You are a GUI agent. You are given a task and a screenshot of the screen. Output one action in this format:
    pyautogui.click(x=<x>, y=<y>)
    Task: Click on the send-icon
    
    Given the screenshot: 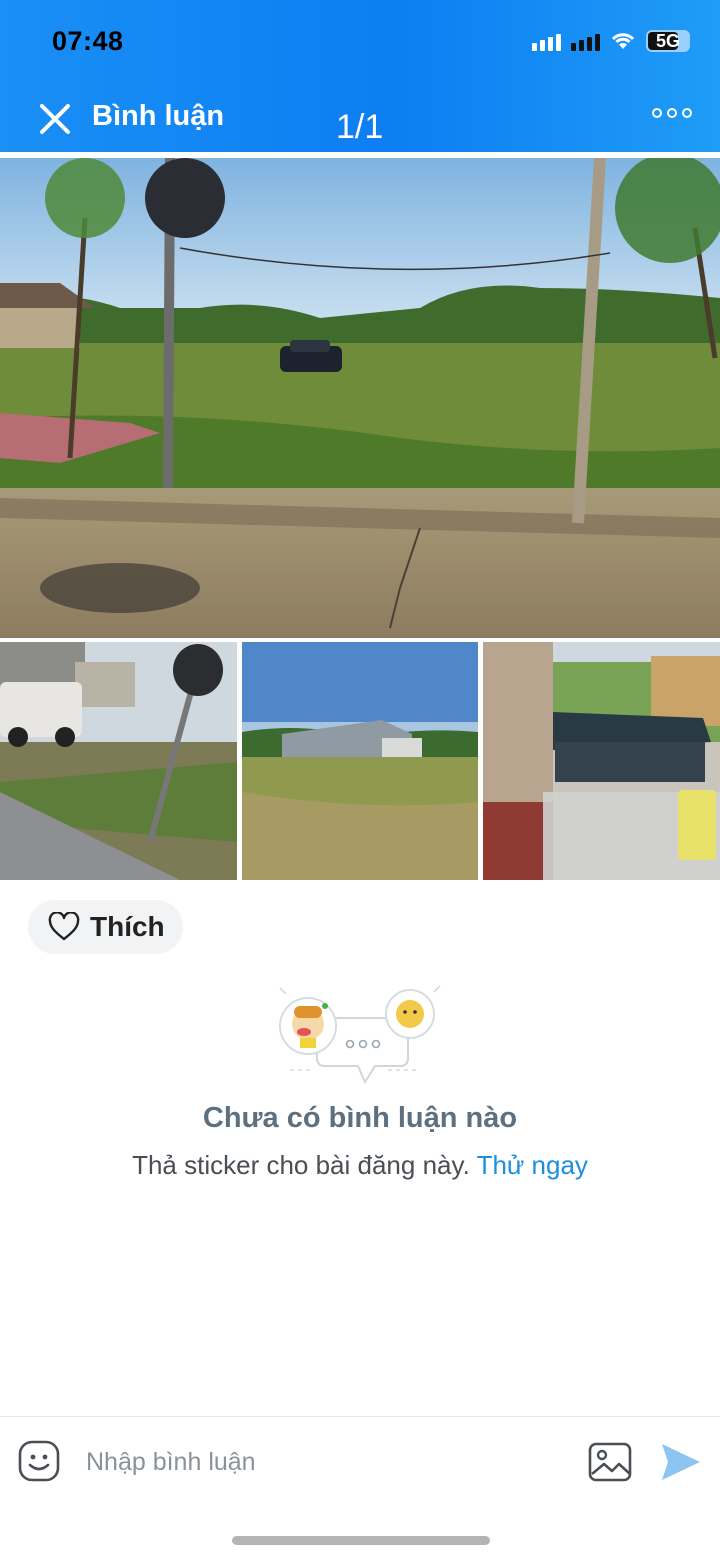 What is the action you would take?
    pyautogui.click(x=681, y=1462)
    